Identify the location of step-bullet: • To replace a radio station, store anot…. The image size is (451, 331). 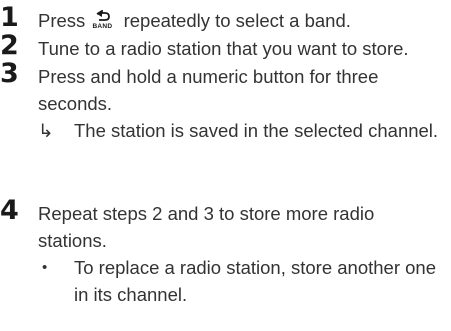
(243, 281).